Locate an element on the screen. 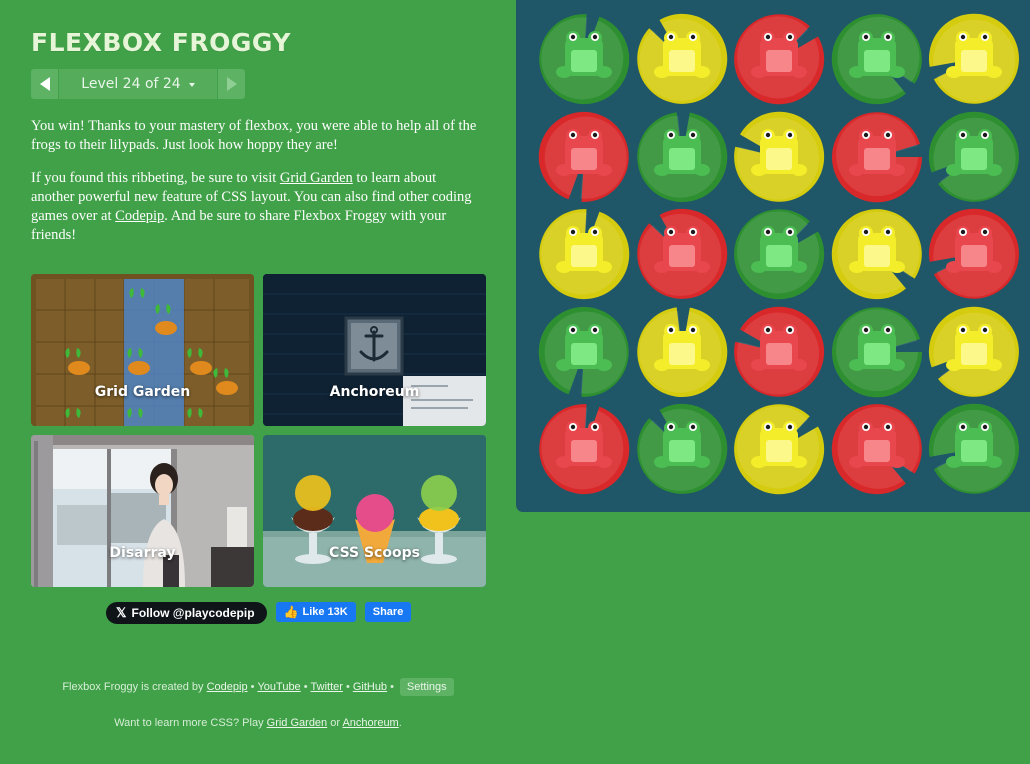 The width and height of the screenshot is (1030, 764). settings-button: Settings is located at coordinates (426, 687).